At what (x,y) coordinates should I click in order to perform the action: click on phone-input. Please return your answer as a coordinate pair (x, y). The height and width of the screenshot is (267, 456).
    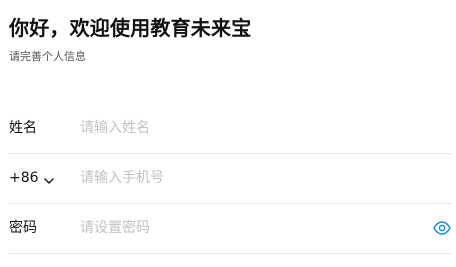
    Looking at the image, I should click on (245, 178).